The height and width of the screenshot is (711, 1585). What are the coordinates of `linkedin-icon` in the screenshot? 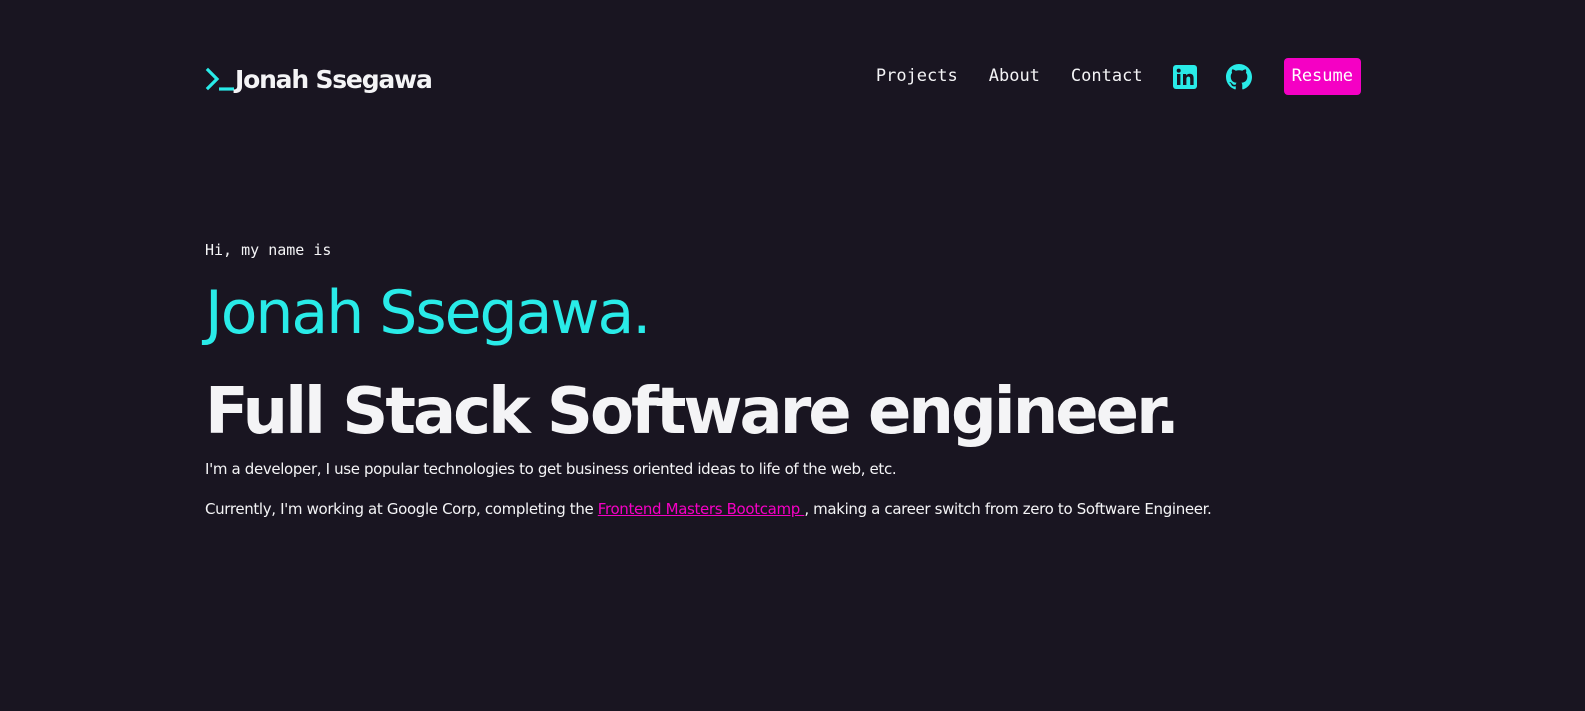 It's located at (1185, 77).